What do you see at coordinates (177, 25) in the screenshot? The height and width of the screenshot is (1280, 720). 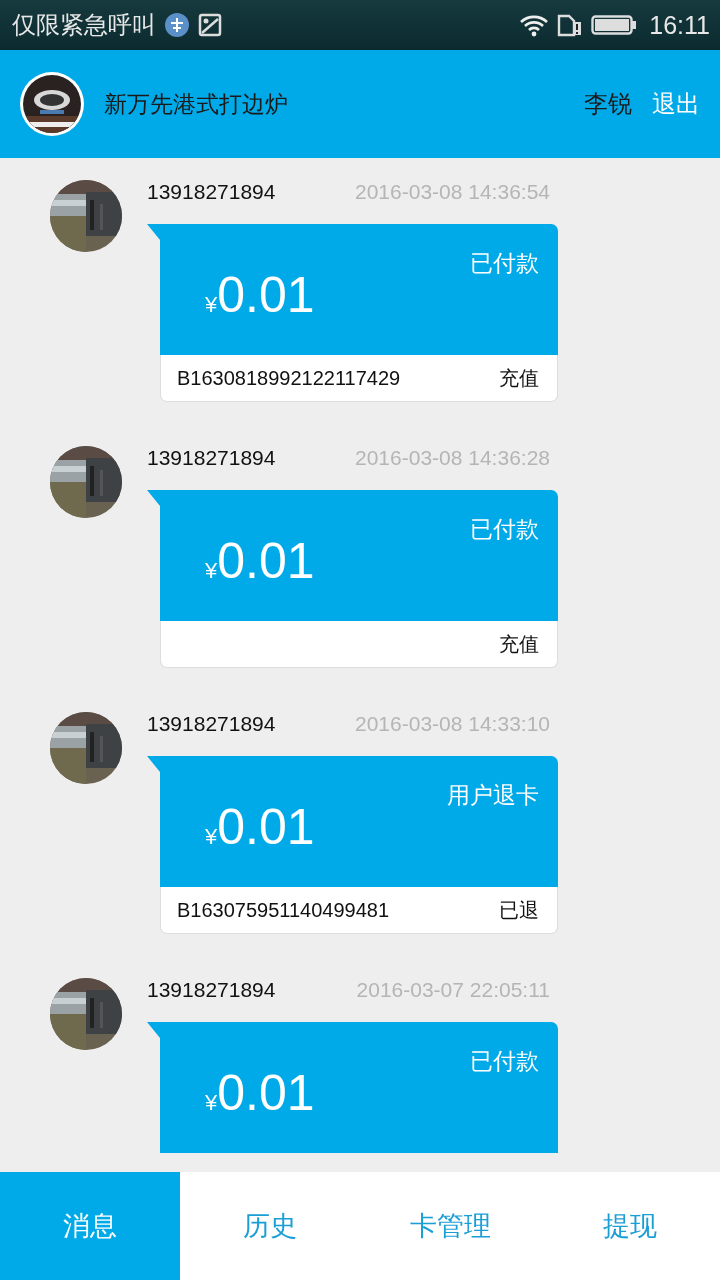 I see `app-icon` at bounding box center [177, 25].